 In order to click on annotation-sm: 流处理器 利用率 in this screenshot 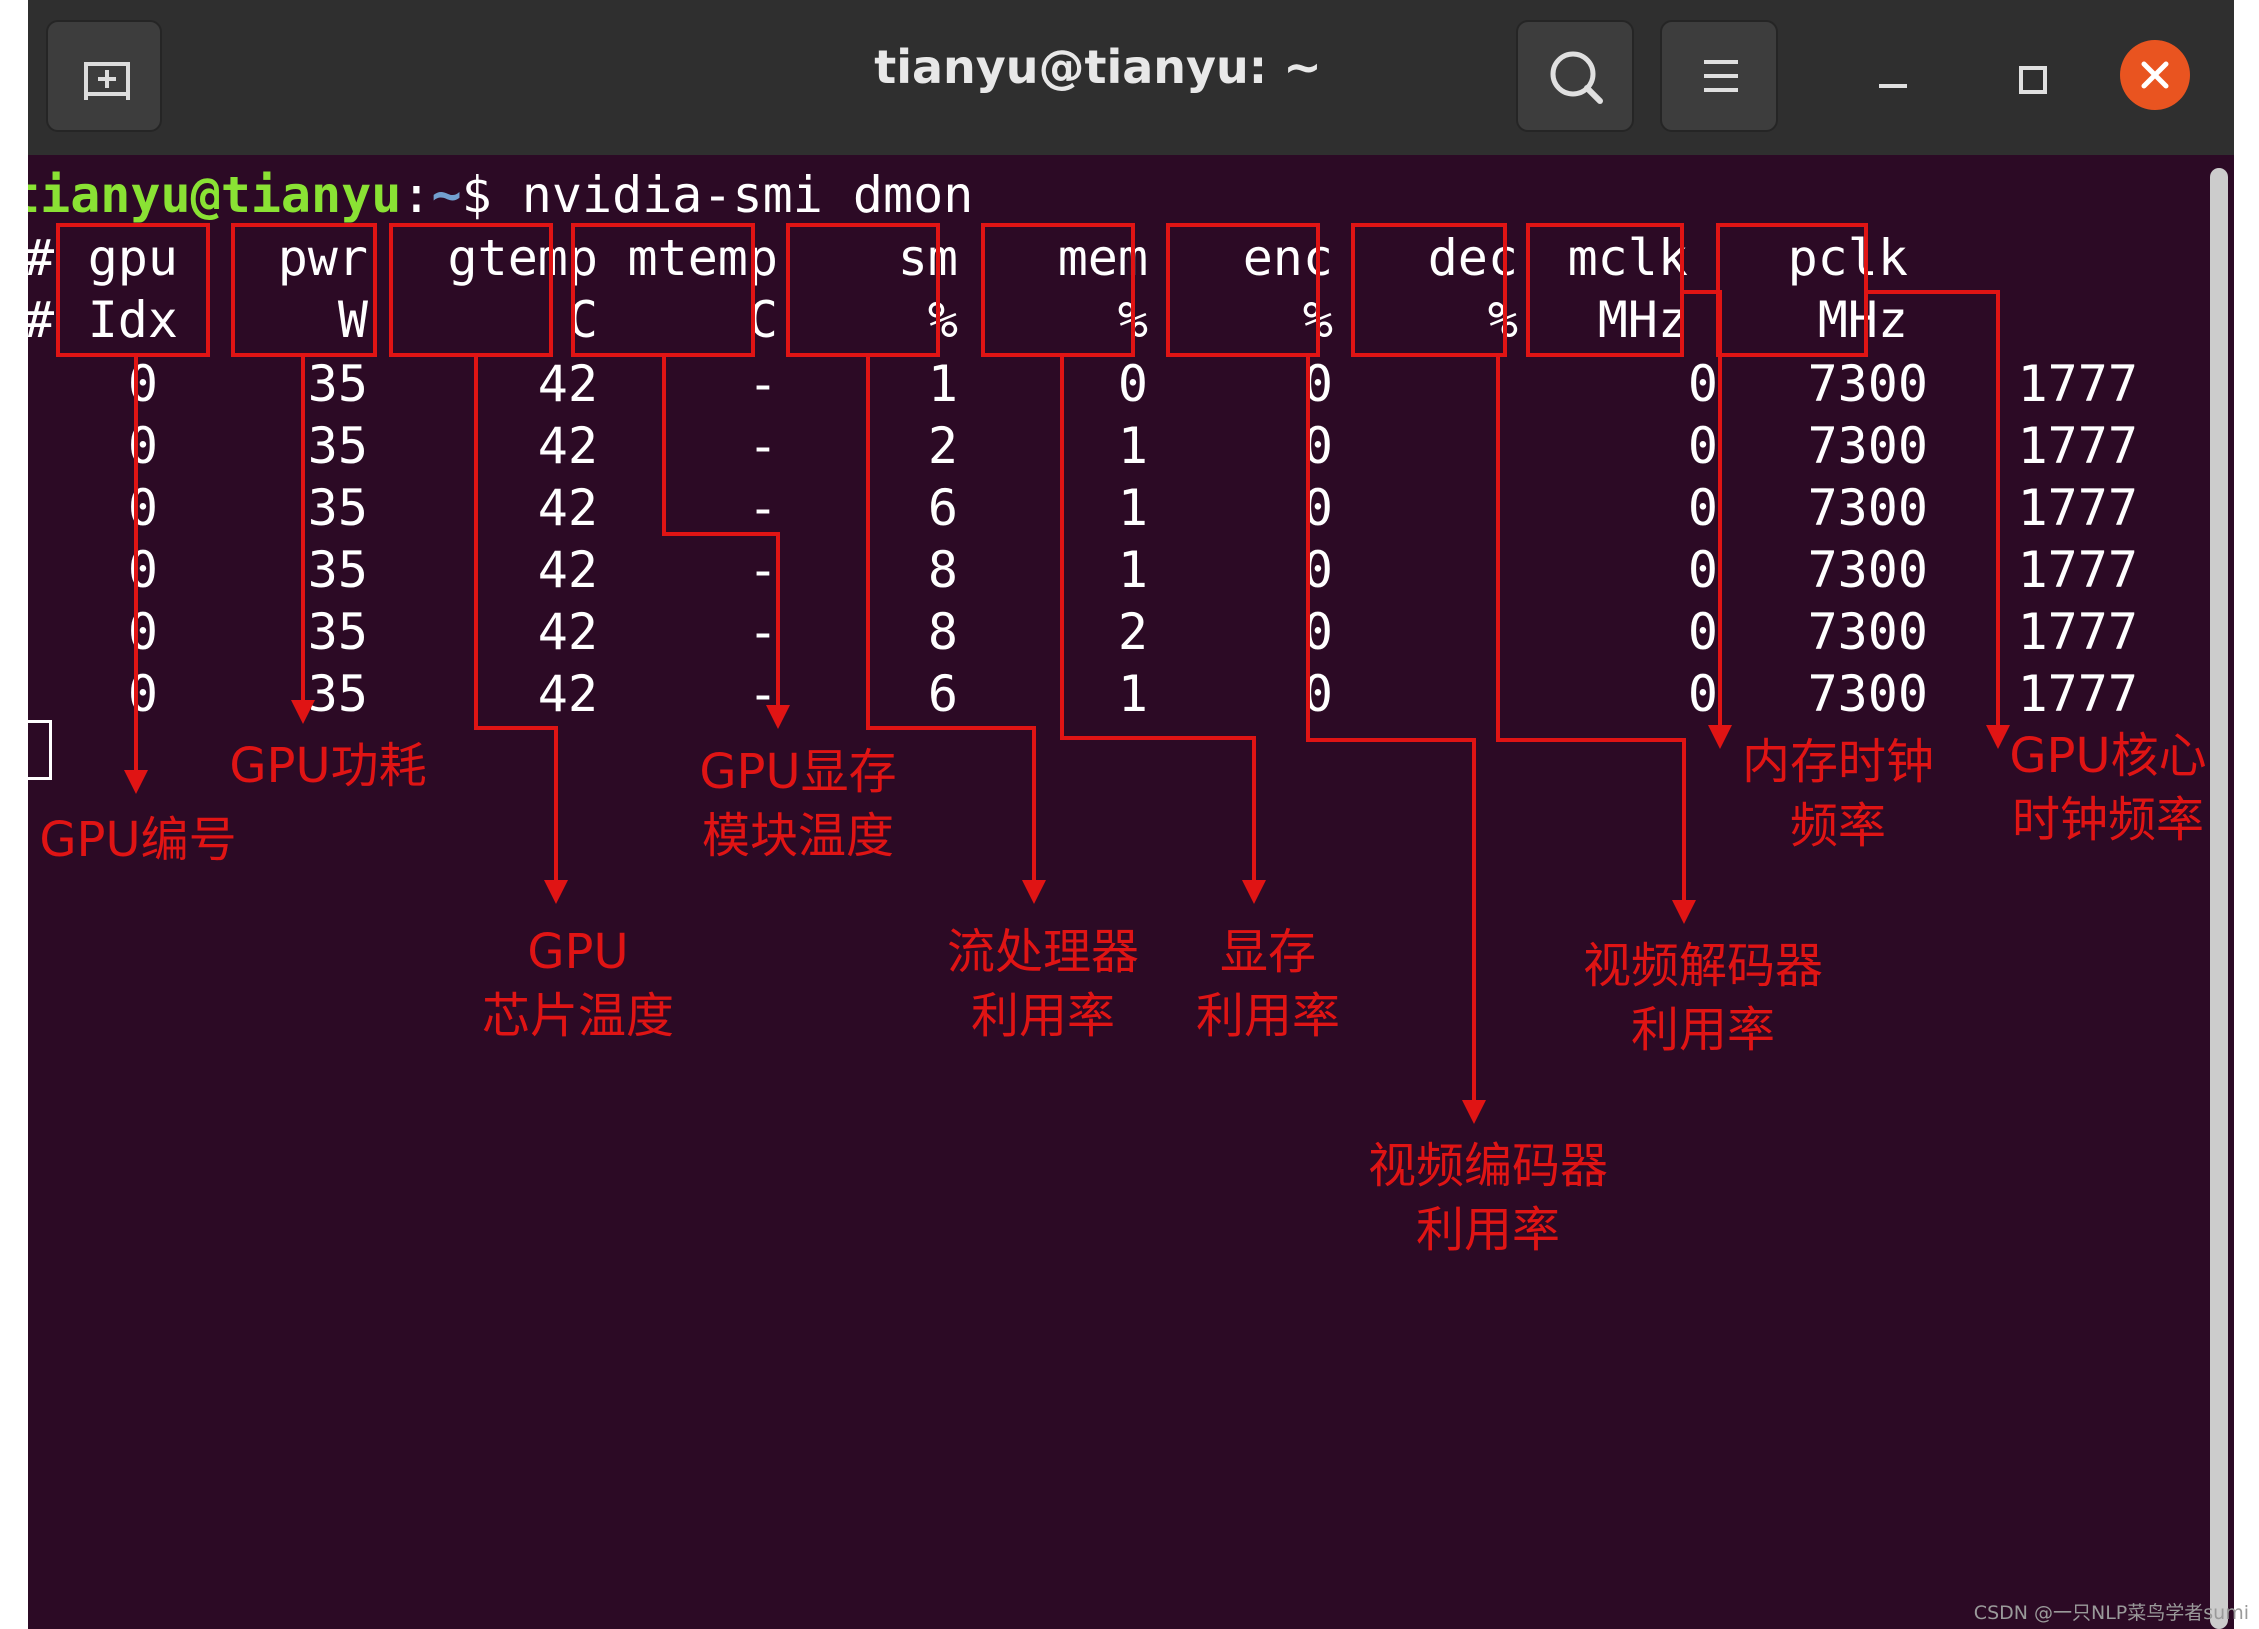, I will do `click(1043, 984)`.